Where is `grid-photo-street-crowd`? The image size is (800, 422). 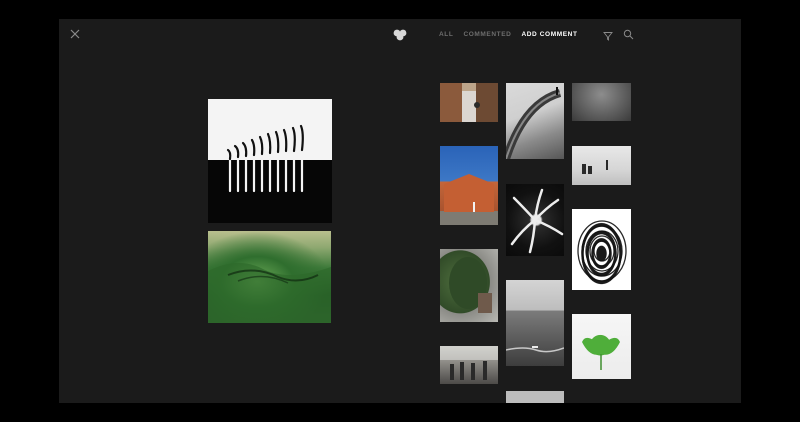
grid-photo-street-crowd is located at coordinates (469, 365).